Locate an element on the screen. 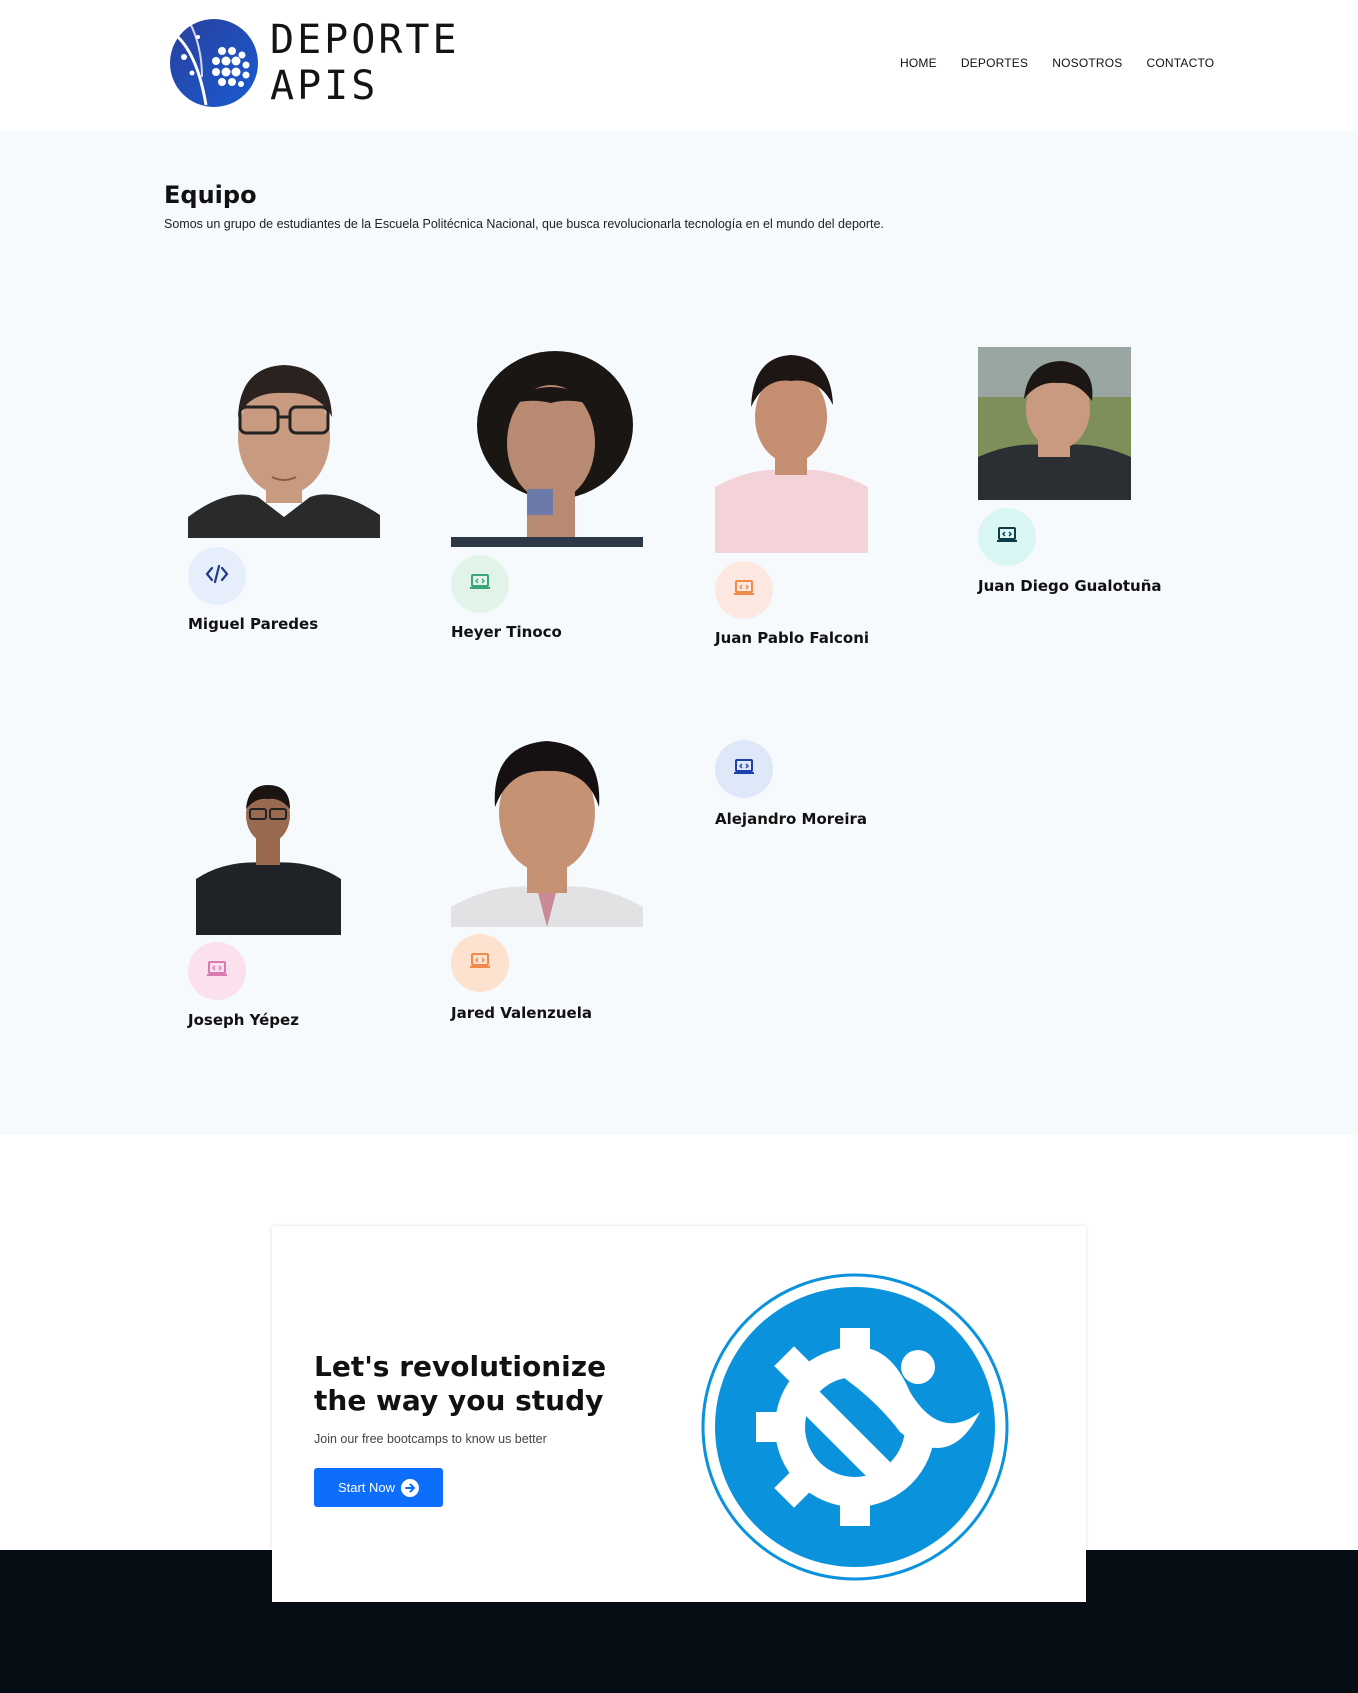 Image resolution: width=1358 pixels, height=1693 pixels. member-name: Alejandro Moreira is located at coordinates (791, 819).